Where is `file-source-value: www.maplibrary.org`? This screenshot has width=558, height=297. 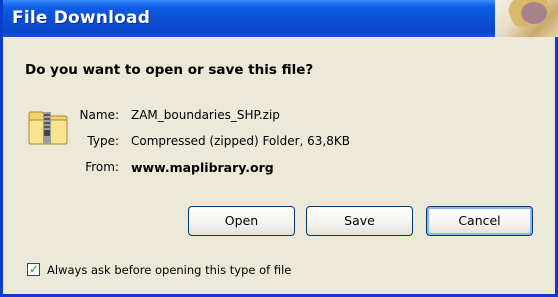
file-source-value: www.maplibrary.org is located at coordinates (202, 167).